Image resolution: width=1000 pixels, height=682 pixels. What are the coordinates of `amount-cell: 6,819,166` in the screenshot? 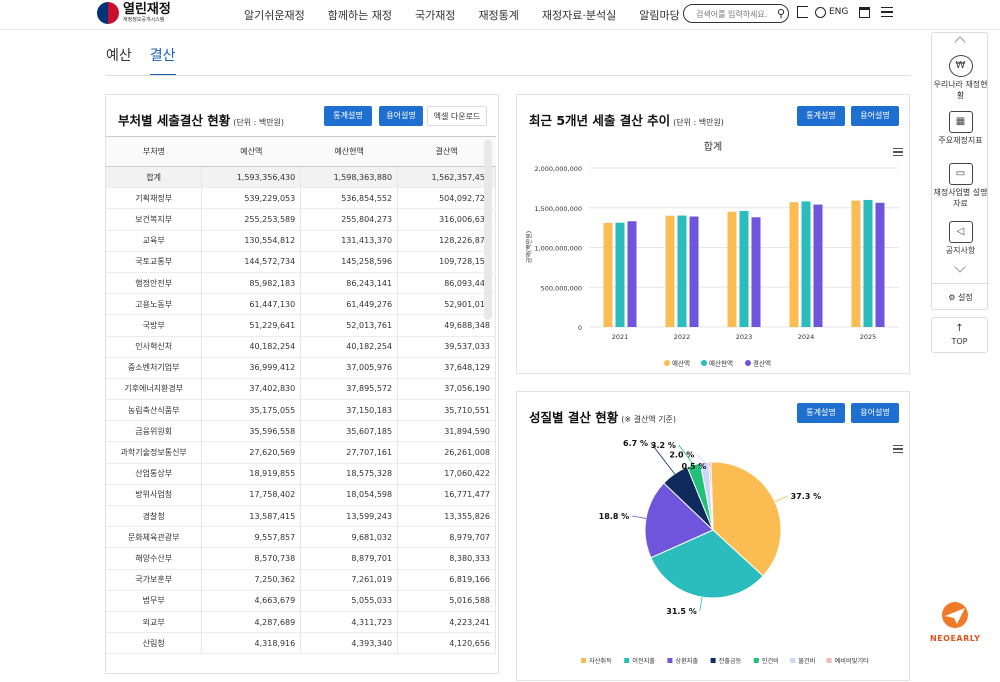 It's located at (447, 579).